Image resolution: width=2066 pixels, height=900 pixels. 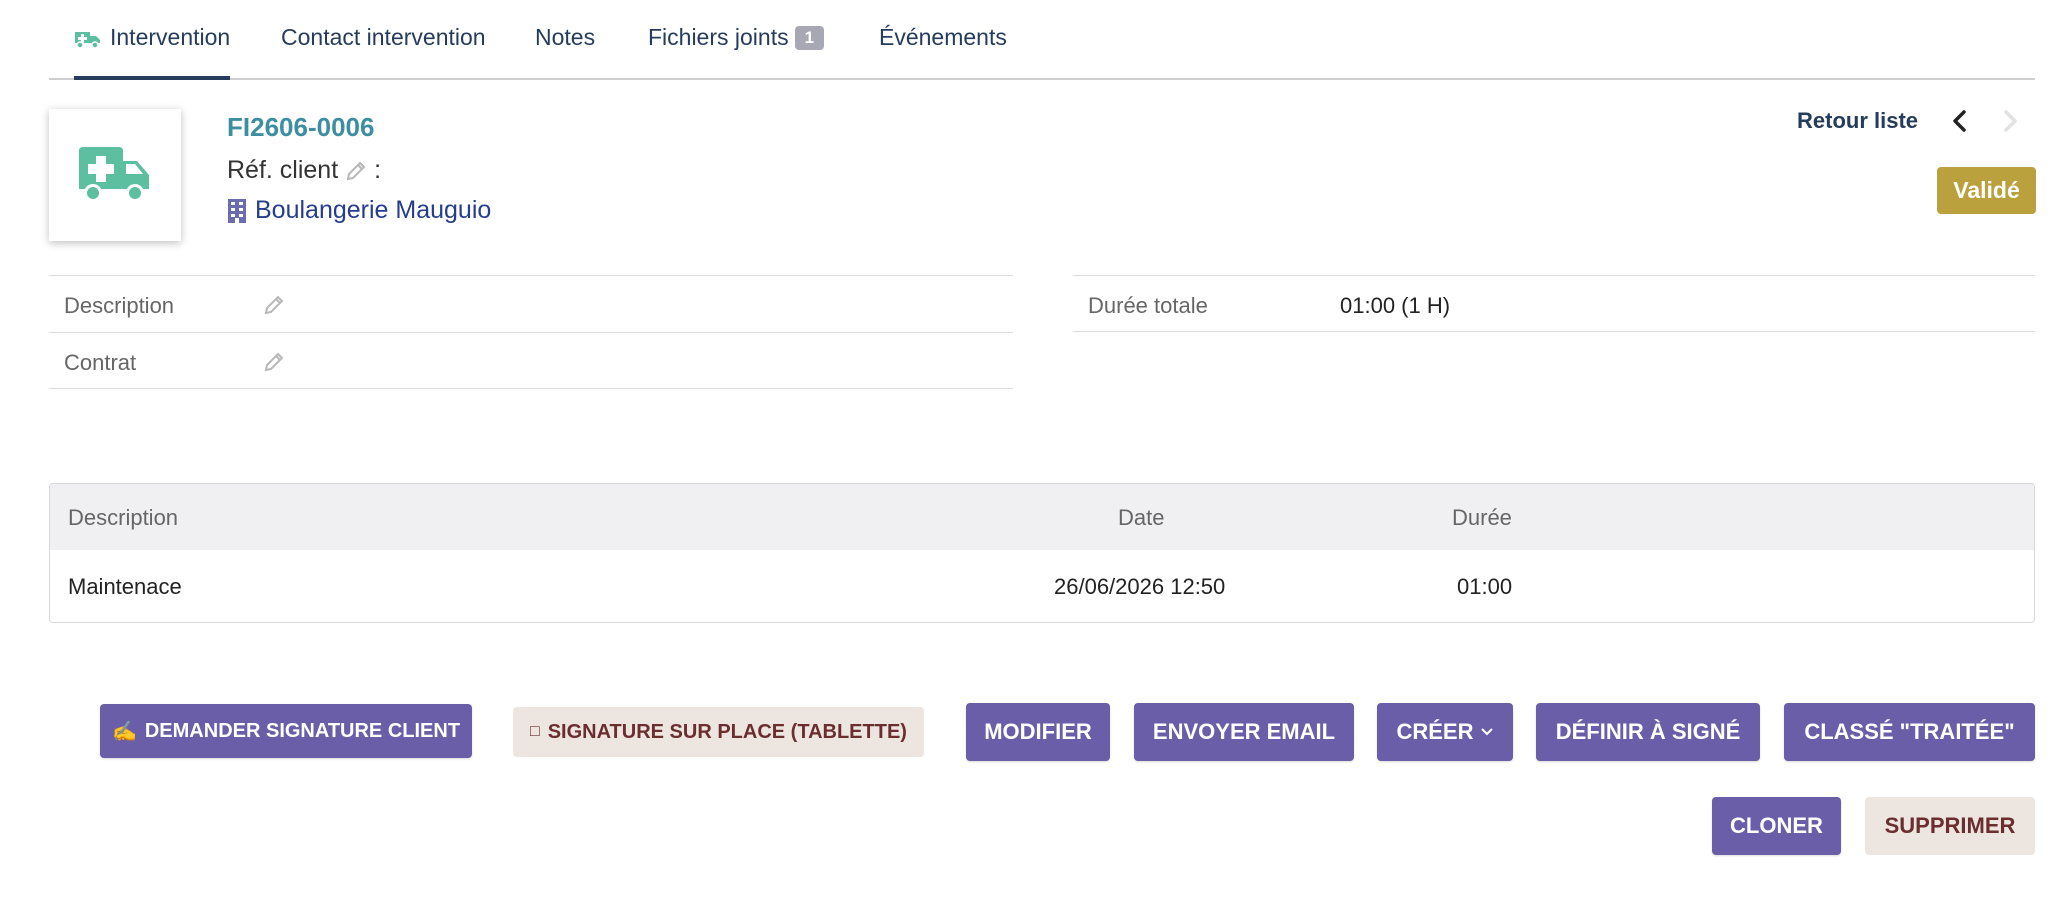 I want to click on fields-right: Durée totale 01:00 (1 H), so click(x=1554, y=303).